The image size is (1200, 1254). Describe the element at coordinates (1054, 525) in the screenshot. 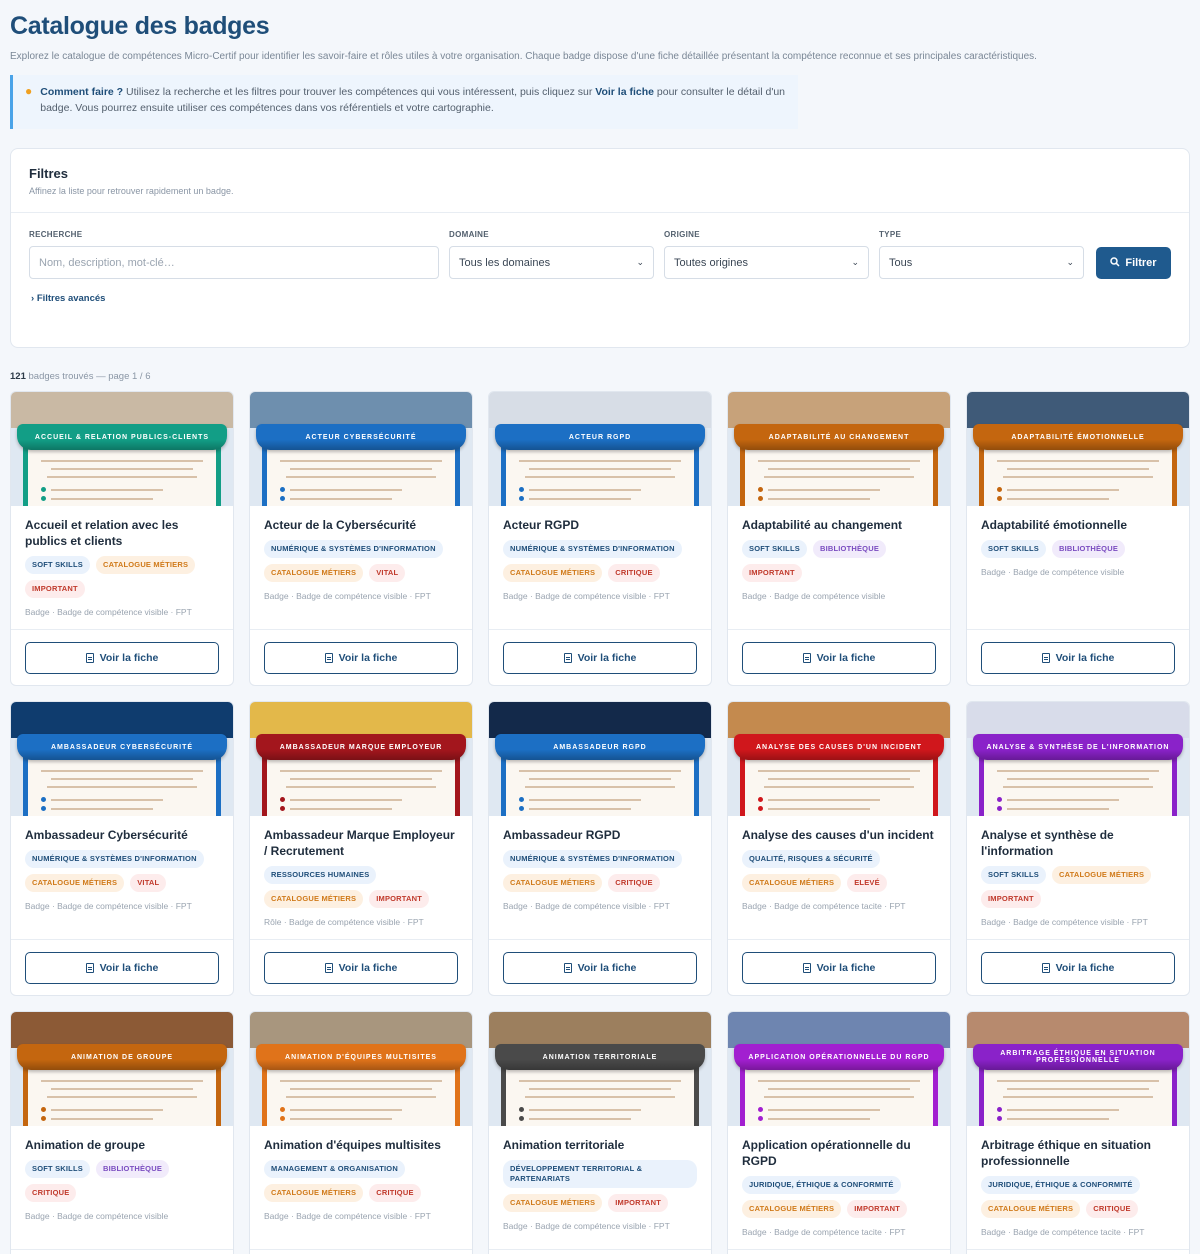

I see `badge-name: Adaptabilité émotionnelle` at that location.